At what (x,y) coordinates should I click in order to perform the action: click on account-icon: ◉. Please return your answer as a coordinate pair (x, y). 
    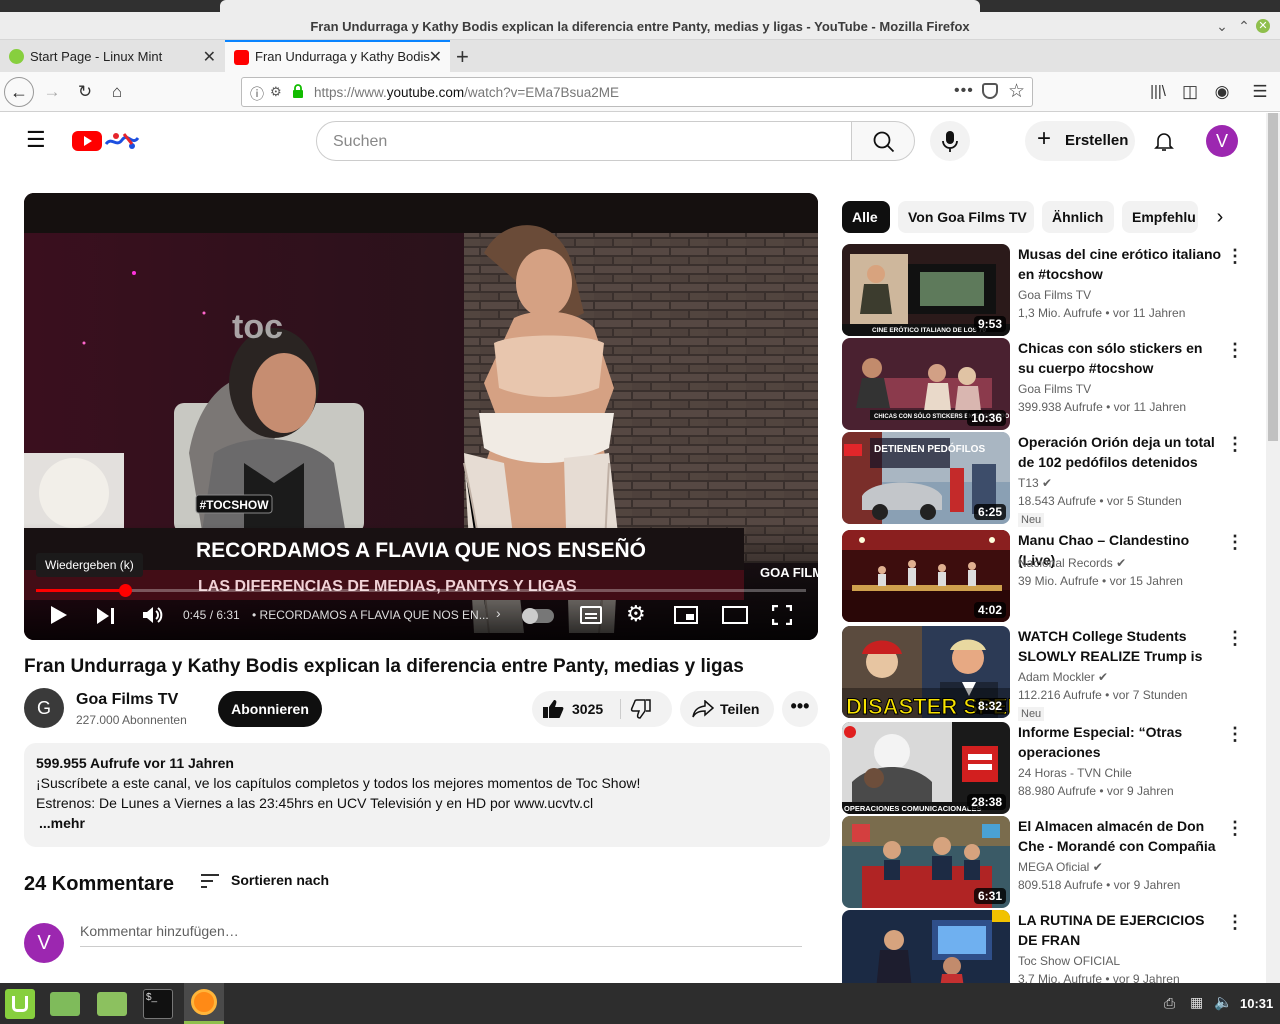
    Looking at the image, I should click on (1222, 92).